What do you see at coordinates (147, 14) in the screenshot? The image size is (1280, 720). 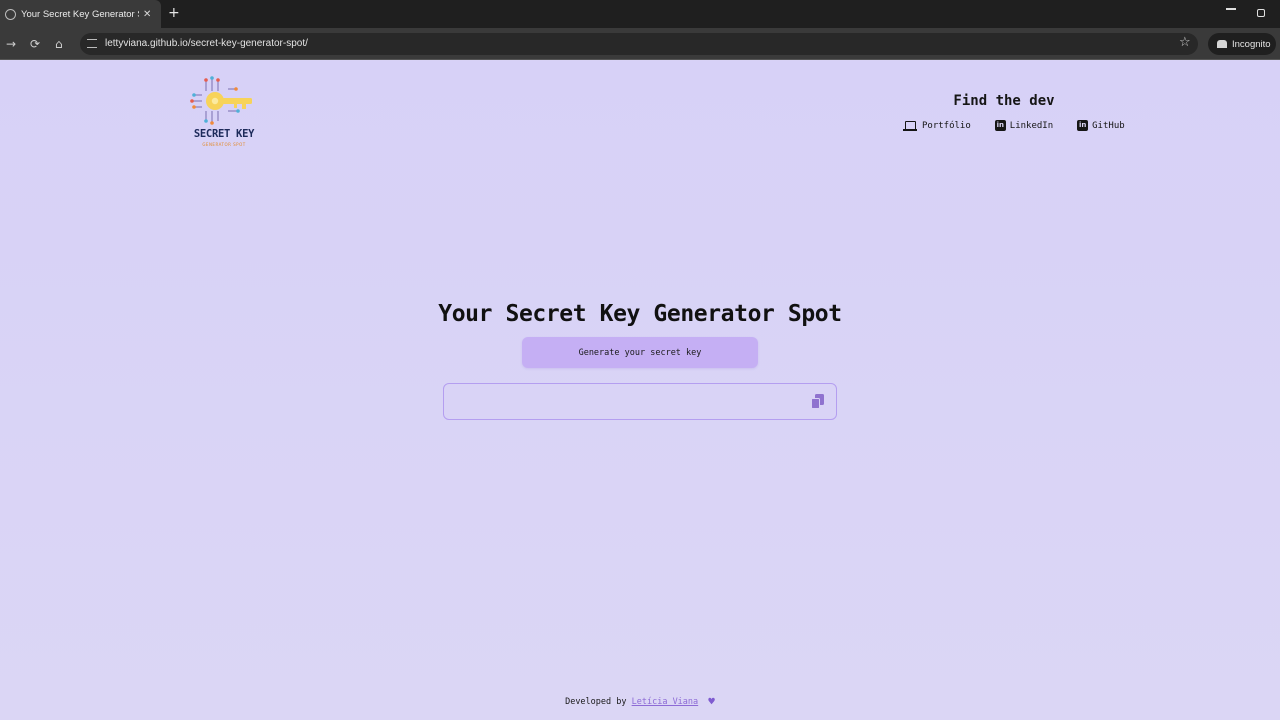 I see `close-tab-icon: ✕` at bounding box center [147, 14].